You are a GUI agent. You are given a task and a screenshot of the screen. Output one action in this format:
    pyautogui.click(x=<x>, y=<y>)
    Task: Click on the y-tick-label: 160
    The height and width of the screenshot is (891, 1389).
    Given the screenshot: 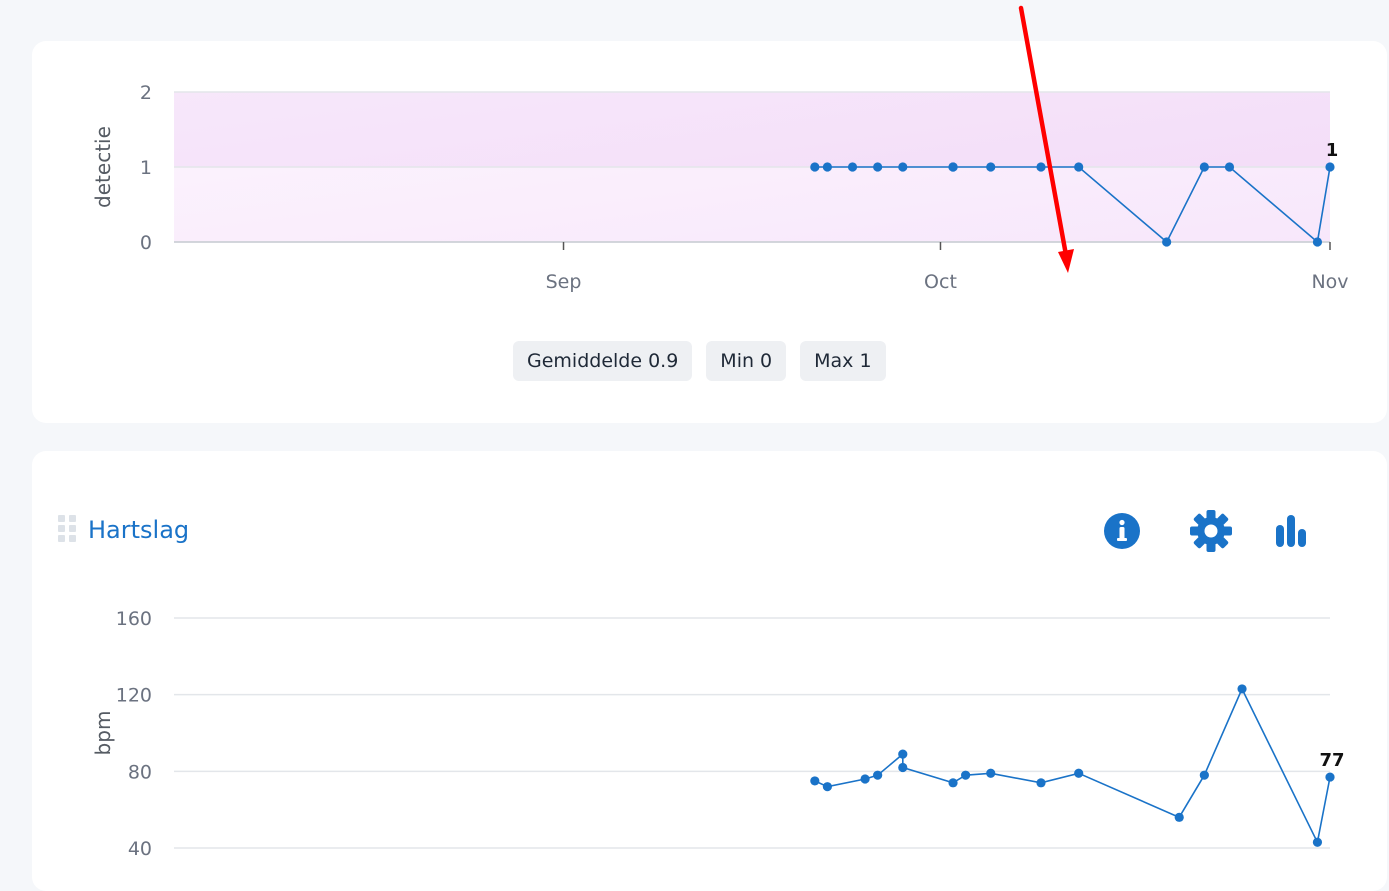 What is the action you would take?
    pyautogui.click(x=134, y=619)
    